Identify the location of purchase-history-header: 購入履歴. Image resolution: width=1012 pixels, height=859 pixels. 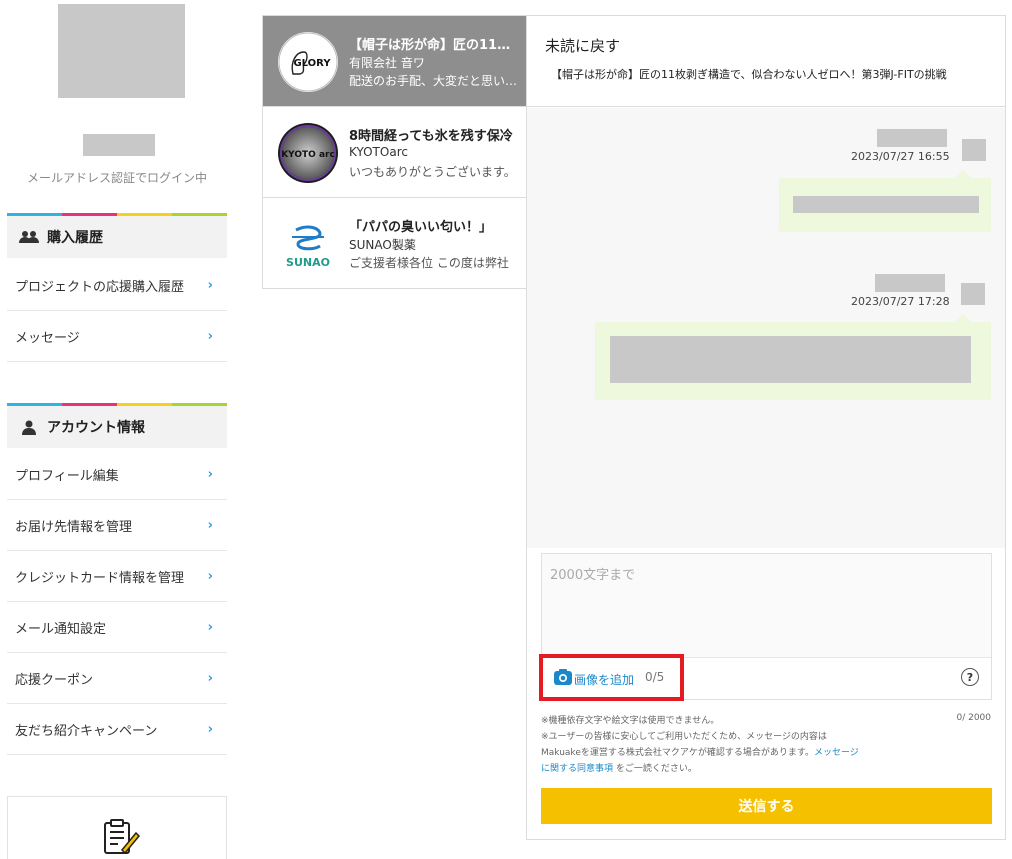
(117, 237).